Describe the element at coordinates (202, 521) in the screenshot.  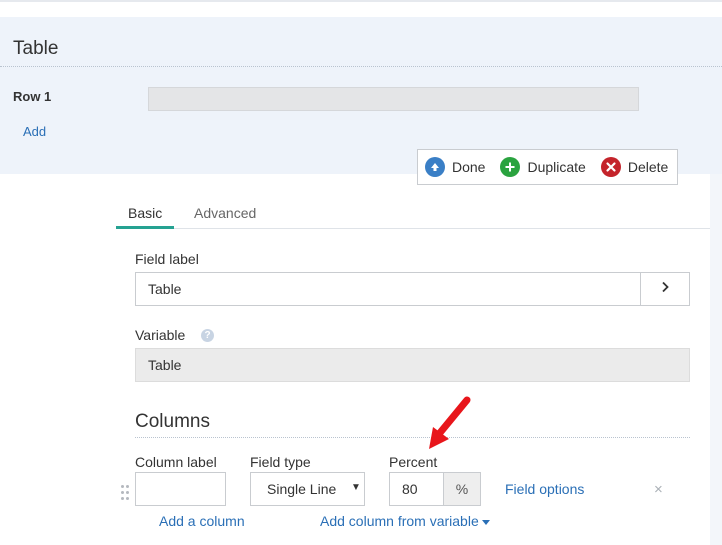
I see `add-column-link: Add a column` at that location.